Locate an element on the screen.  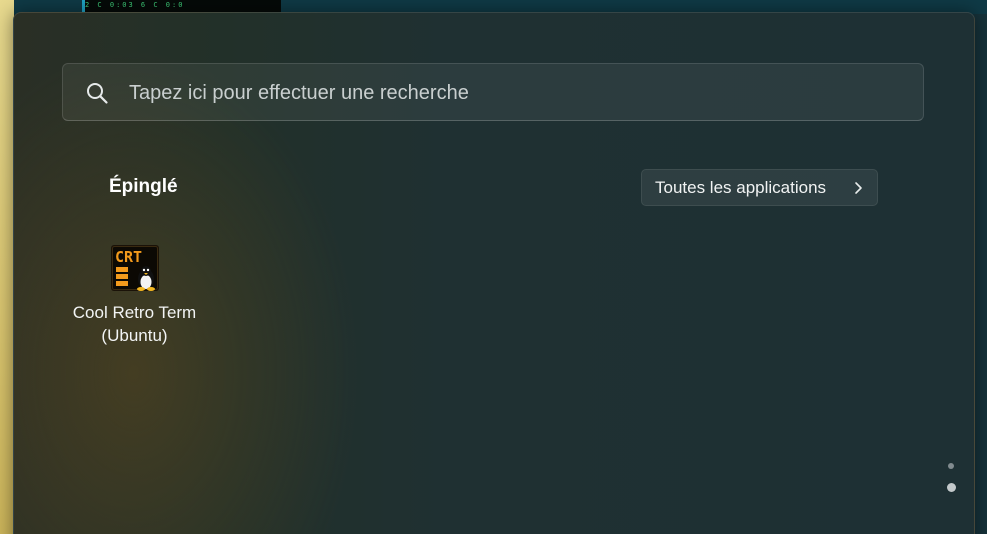
background-terminal-text: 2 C 0:03 6 C 0:0 is located at coordinates (135, 5).